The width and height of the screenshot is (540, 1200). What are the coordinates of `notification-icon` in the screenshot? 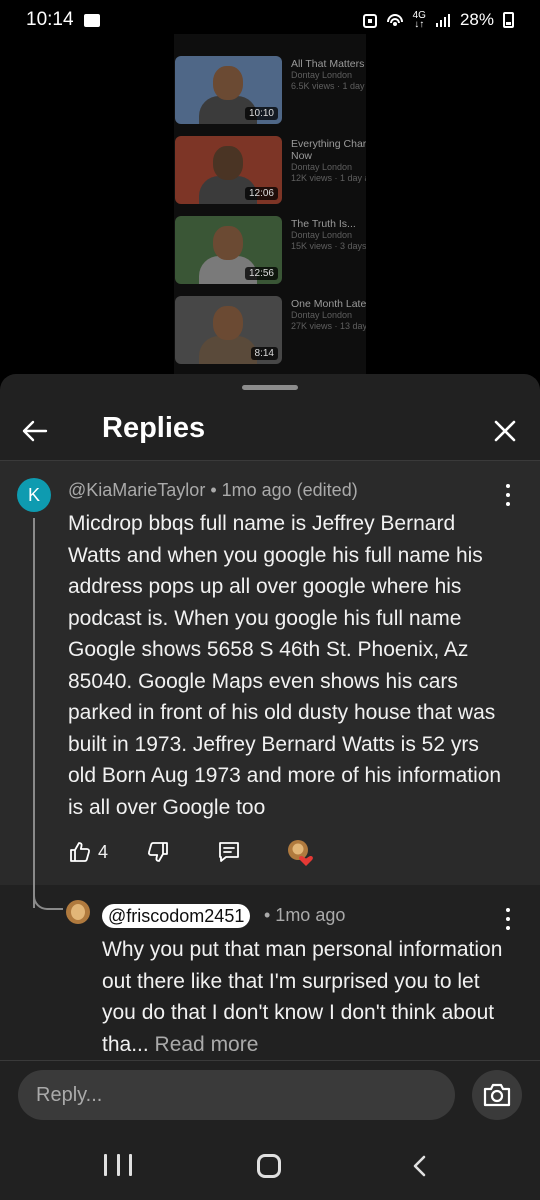 It's located at (91, 20).